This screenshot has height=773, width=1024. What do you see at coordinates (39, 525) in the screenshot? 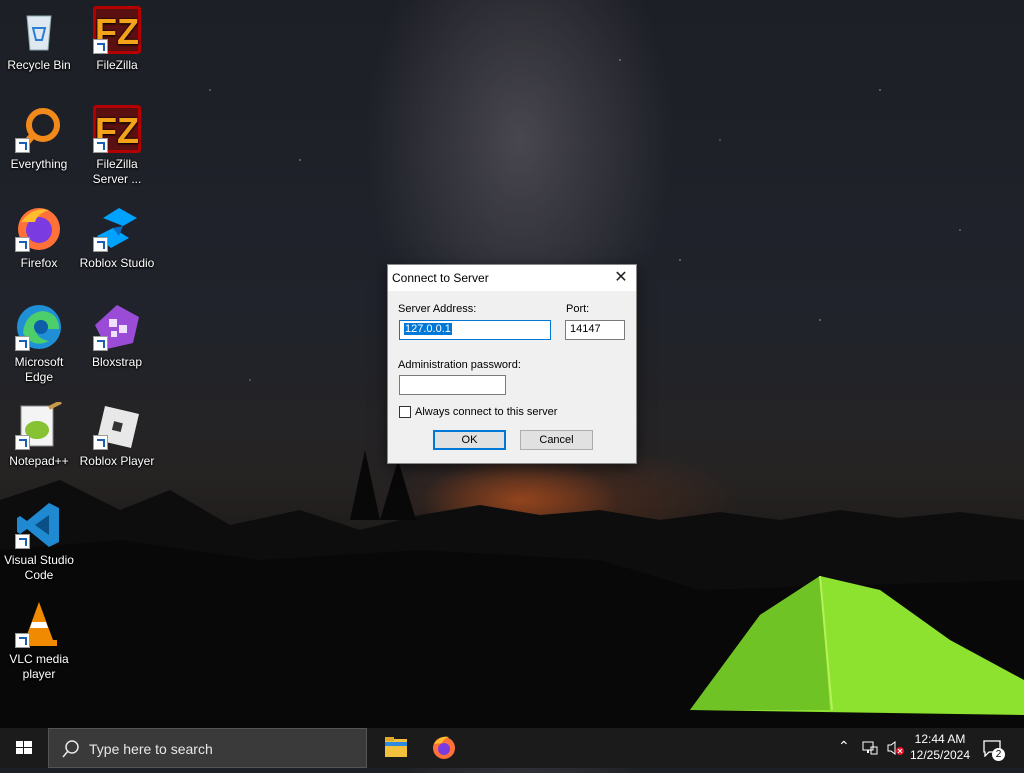
I see `vscode-icon` at bounding box center [39, 525].